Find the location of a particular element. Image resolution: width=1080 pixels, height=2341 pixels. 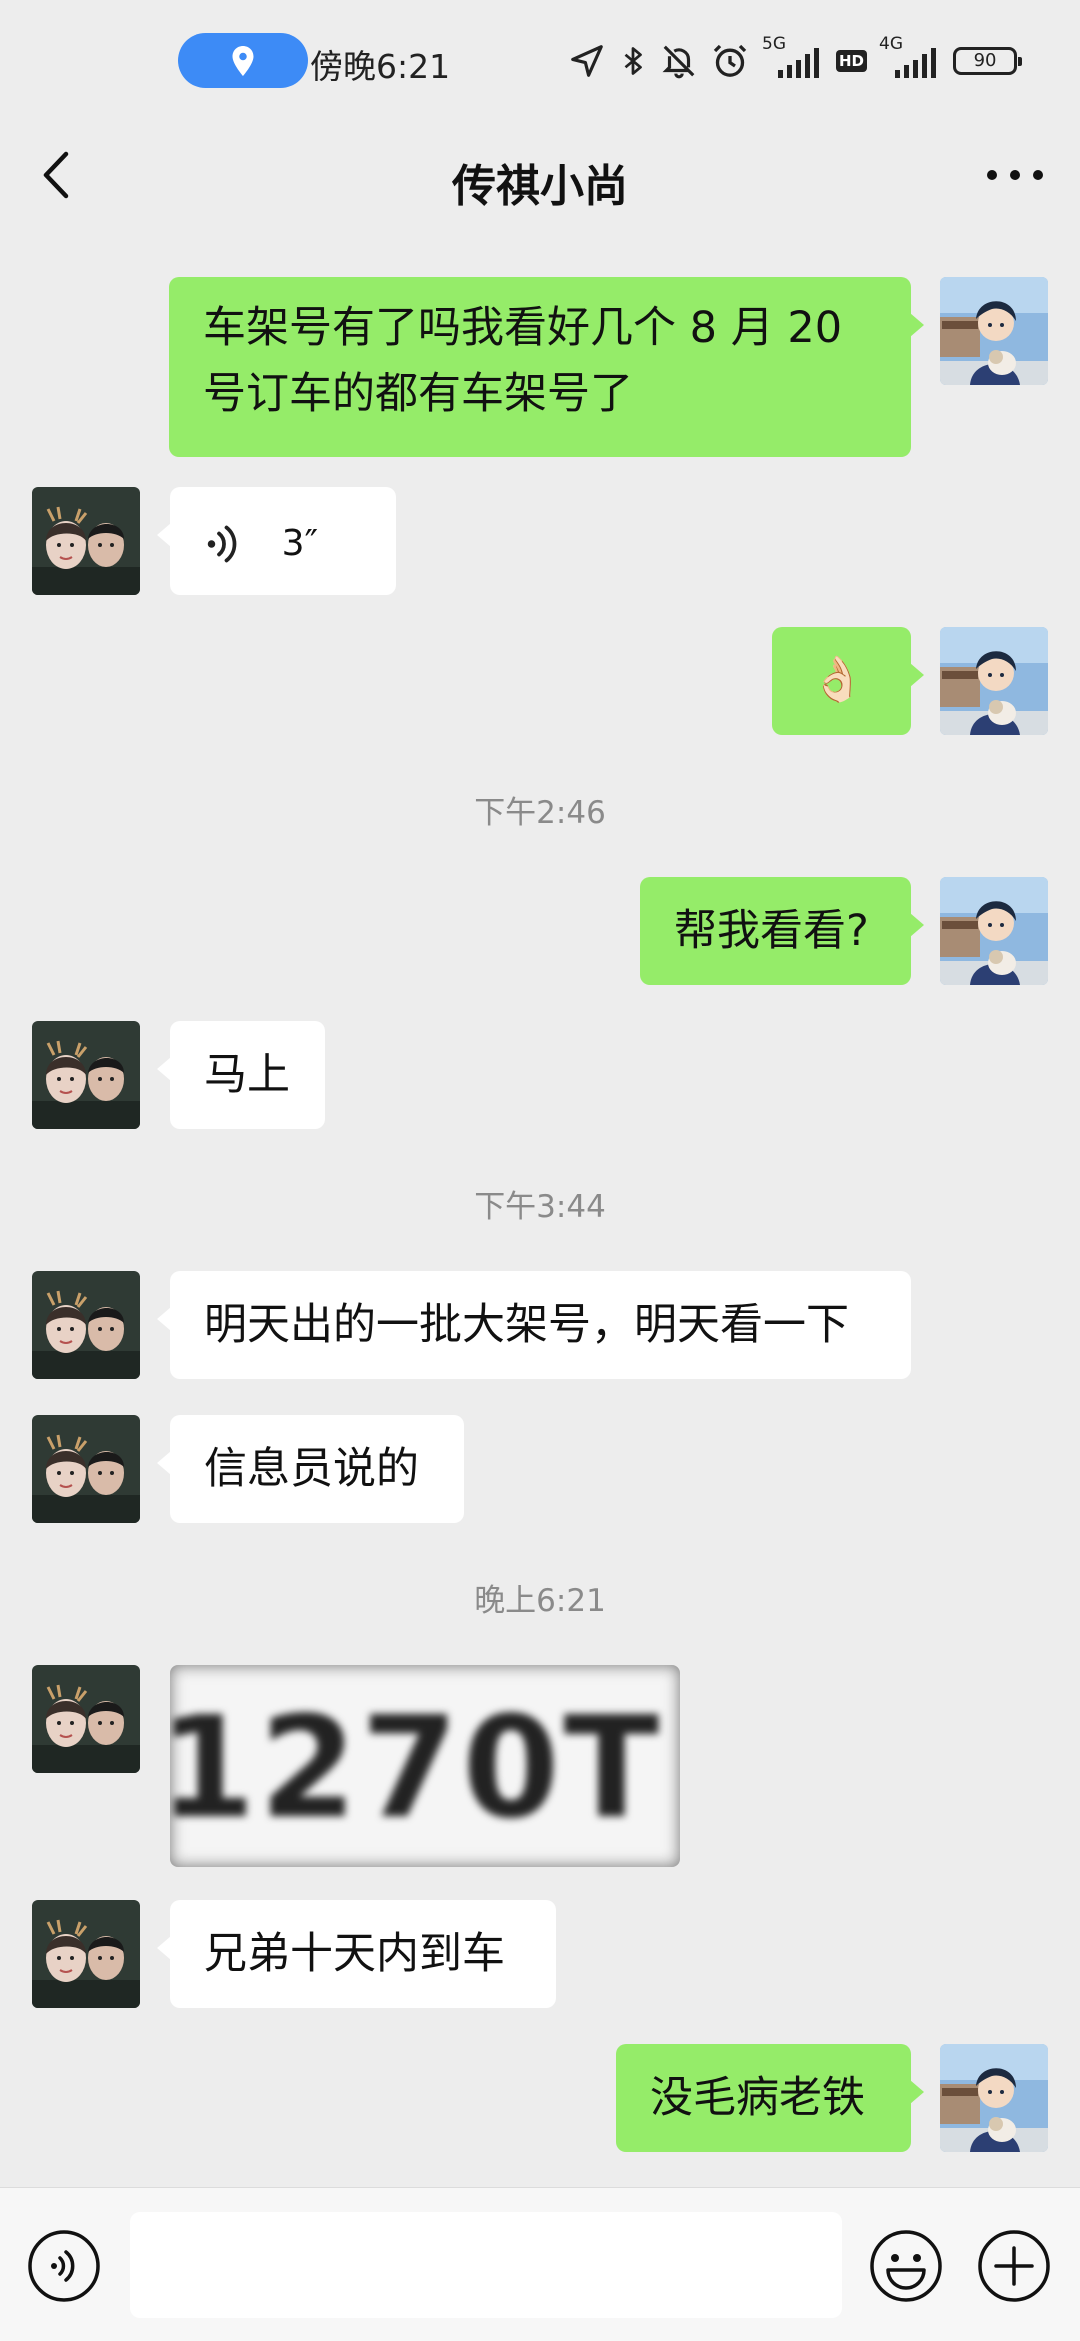

signal-4g: 4G is located at coordinates (910, 60).